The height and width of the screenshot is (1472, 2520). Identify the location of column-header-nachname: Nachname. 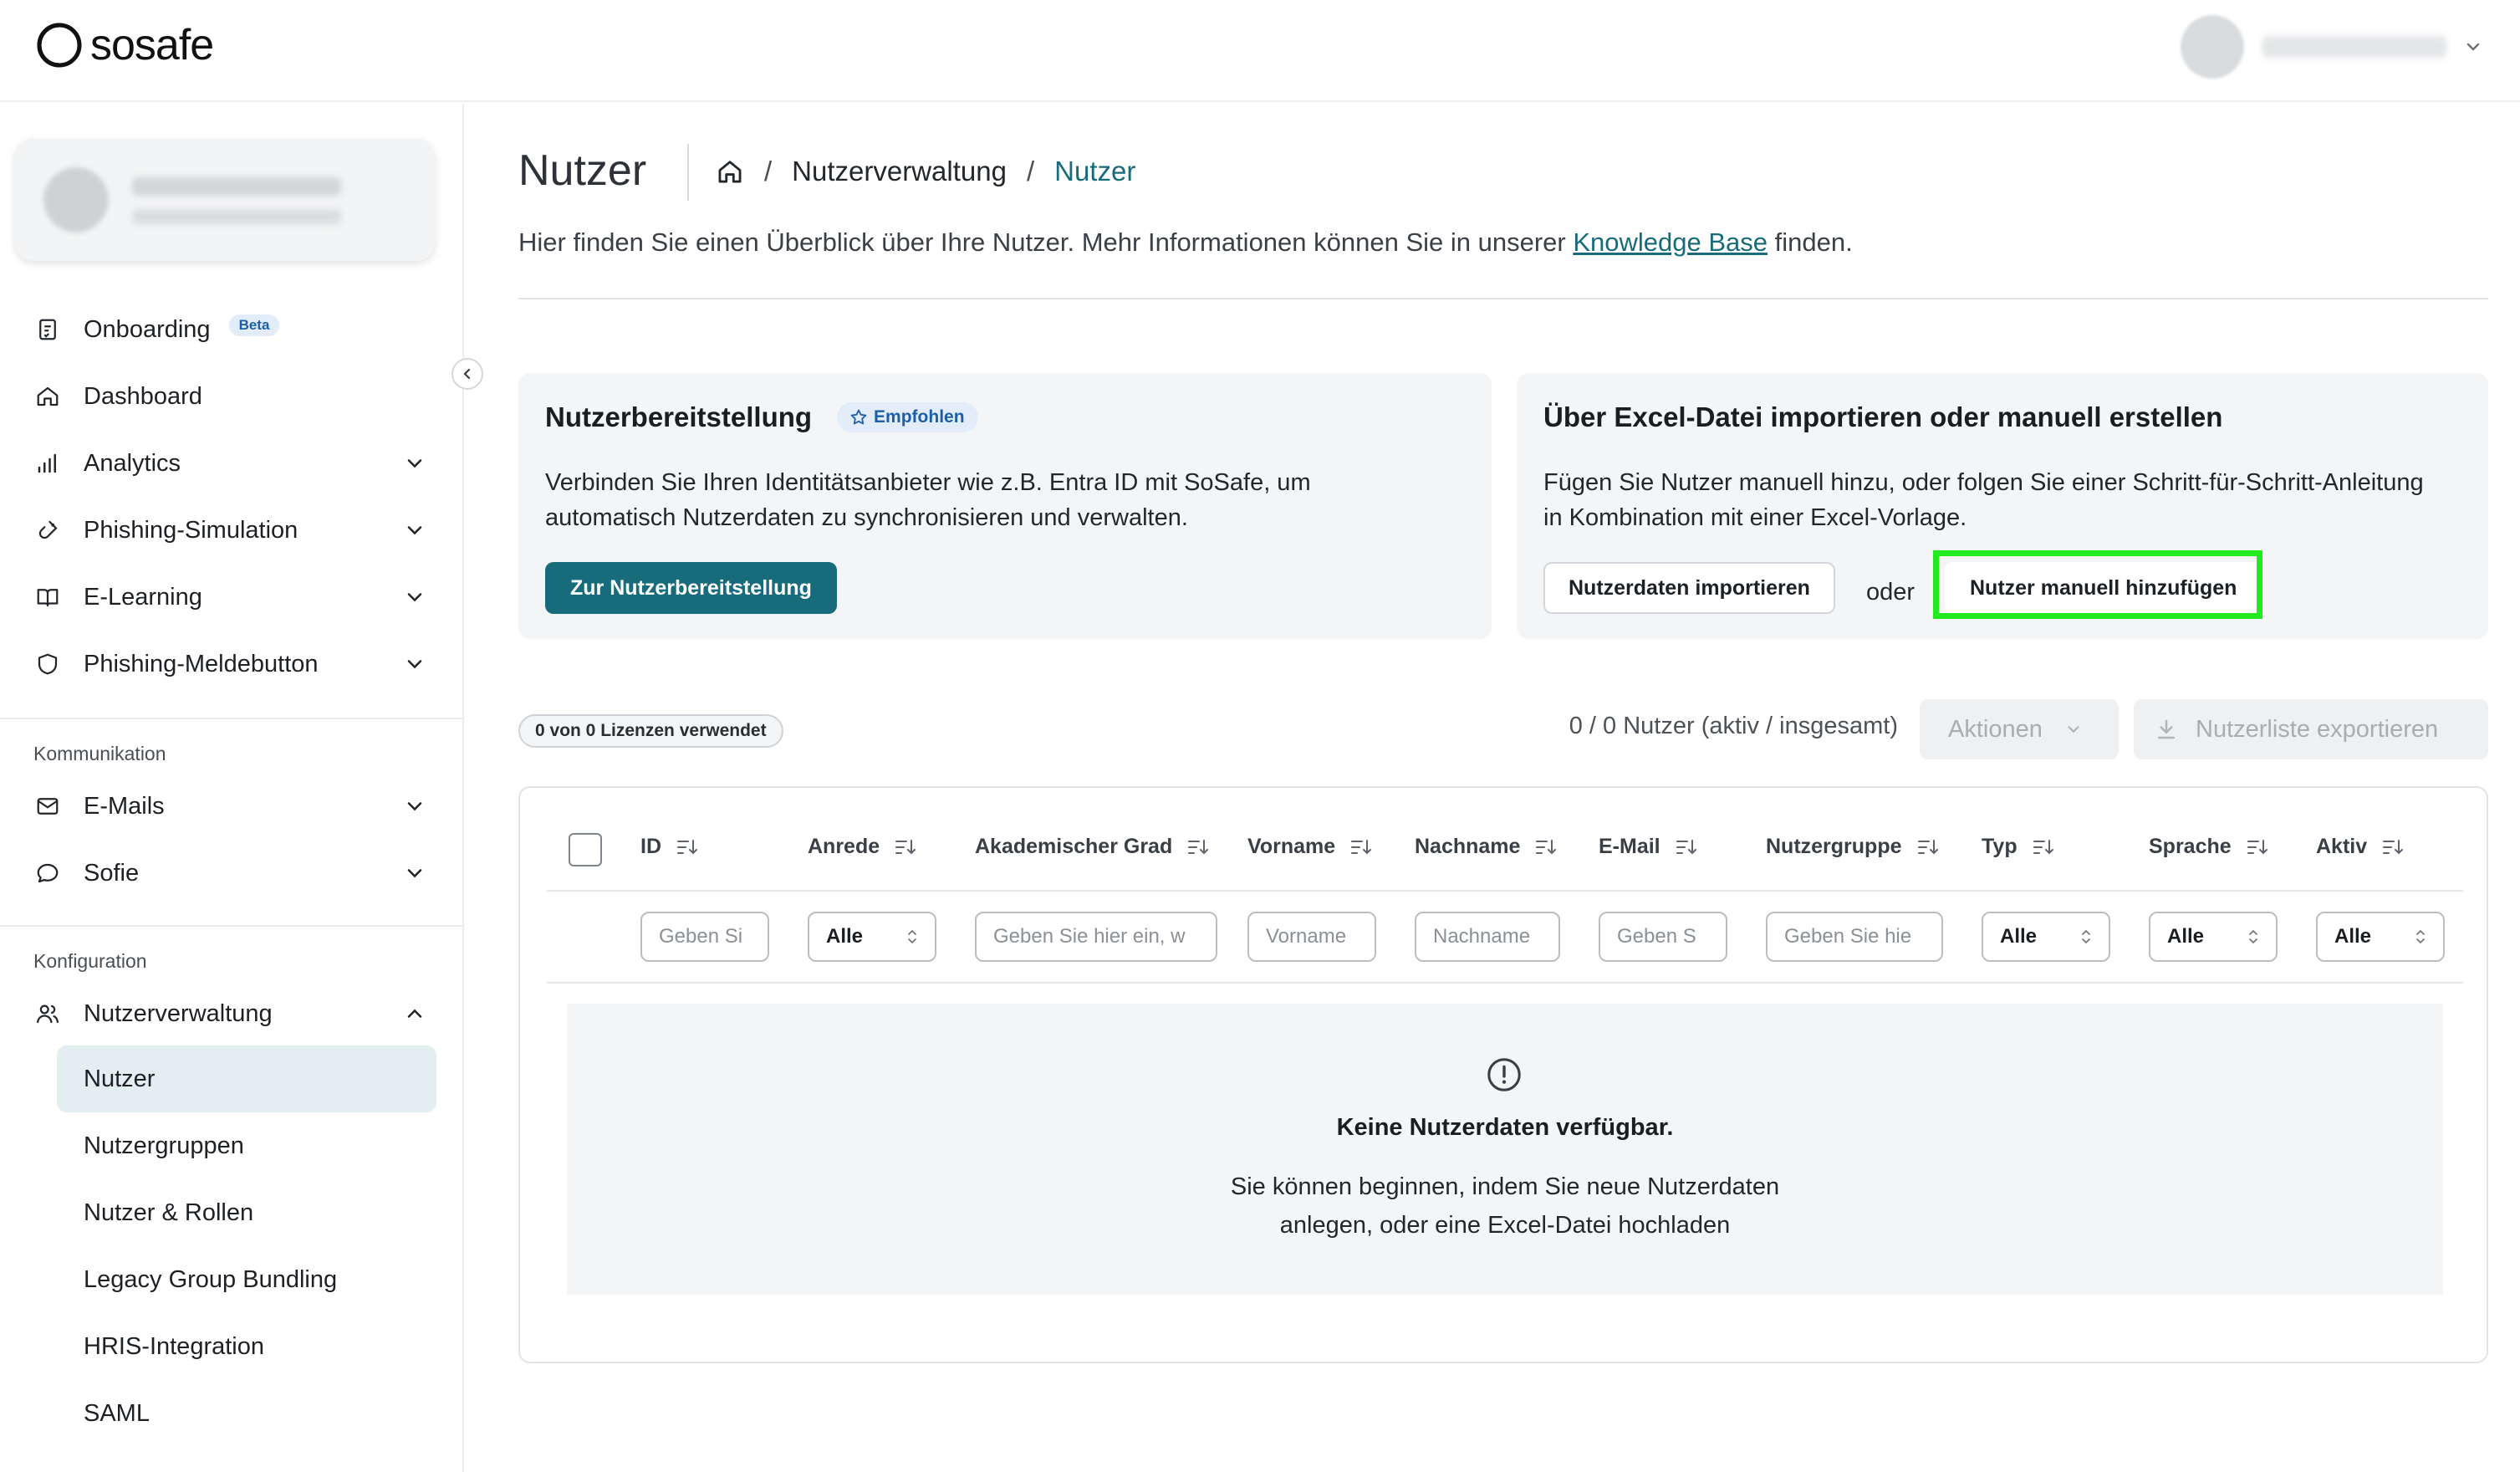
(1486, 847).